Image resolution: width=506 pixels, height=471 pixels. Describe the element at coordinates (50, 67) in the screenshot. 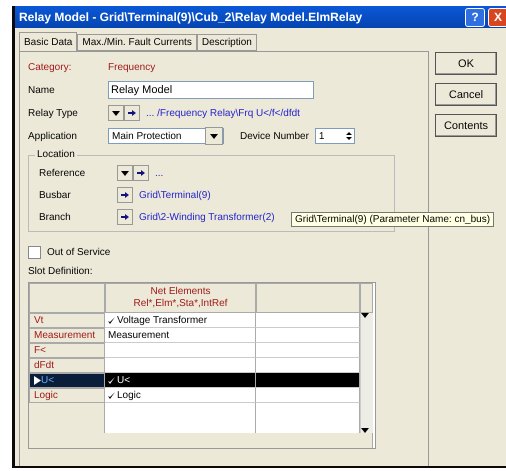

I see `field-label: Category:` at that location.